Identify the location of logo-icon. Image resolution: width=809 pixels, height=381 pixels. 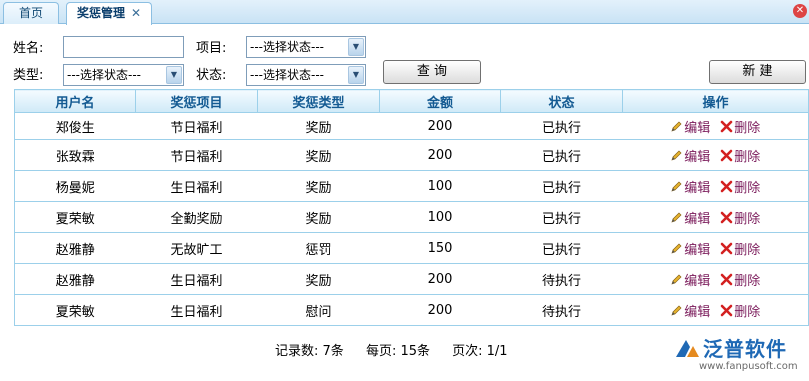
(687, 348).